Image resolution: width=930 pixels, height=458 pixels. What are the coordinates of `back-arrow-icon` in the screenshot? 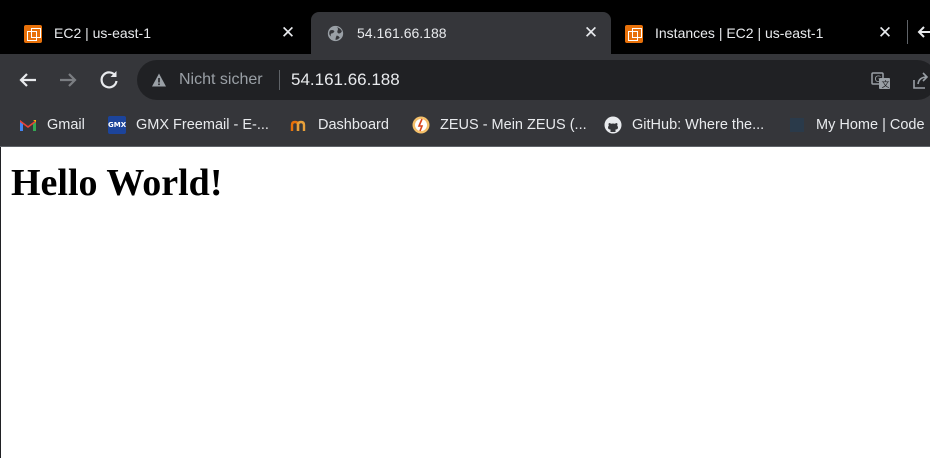 It's located at (28, 80).